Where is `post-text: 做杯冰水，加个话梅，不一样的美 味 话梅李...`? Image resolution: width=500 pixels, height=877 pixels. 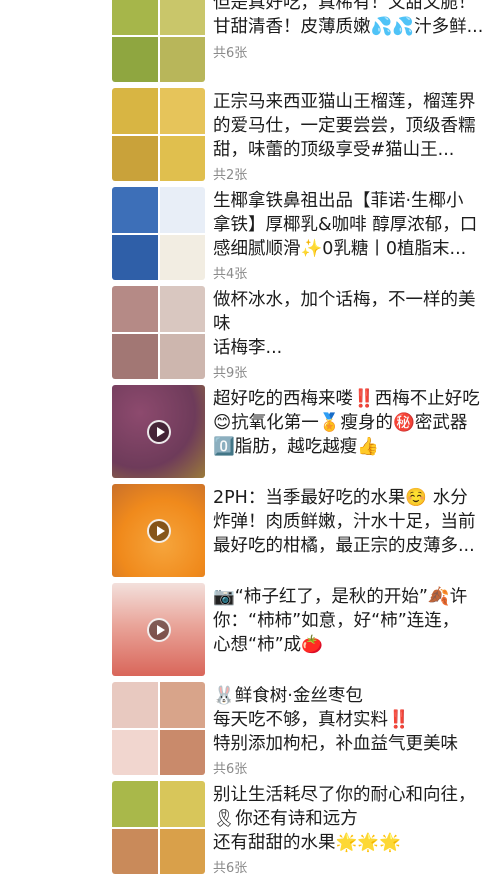 post-text: 做杯冰水，加个话梅，不一样的美 味 话梅李... is located at coordinates (349, 324).